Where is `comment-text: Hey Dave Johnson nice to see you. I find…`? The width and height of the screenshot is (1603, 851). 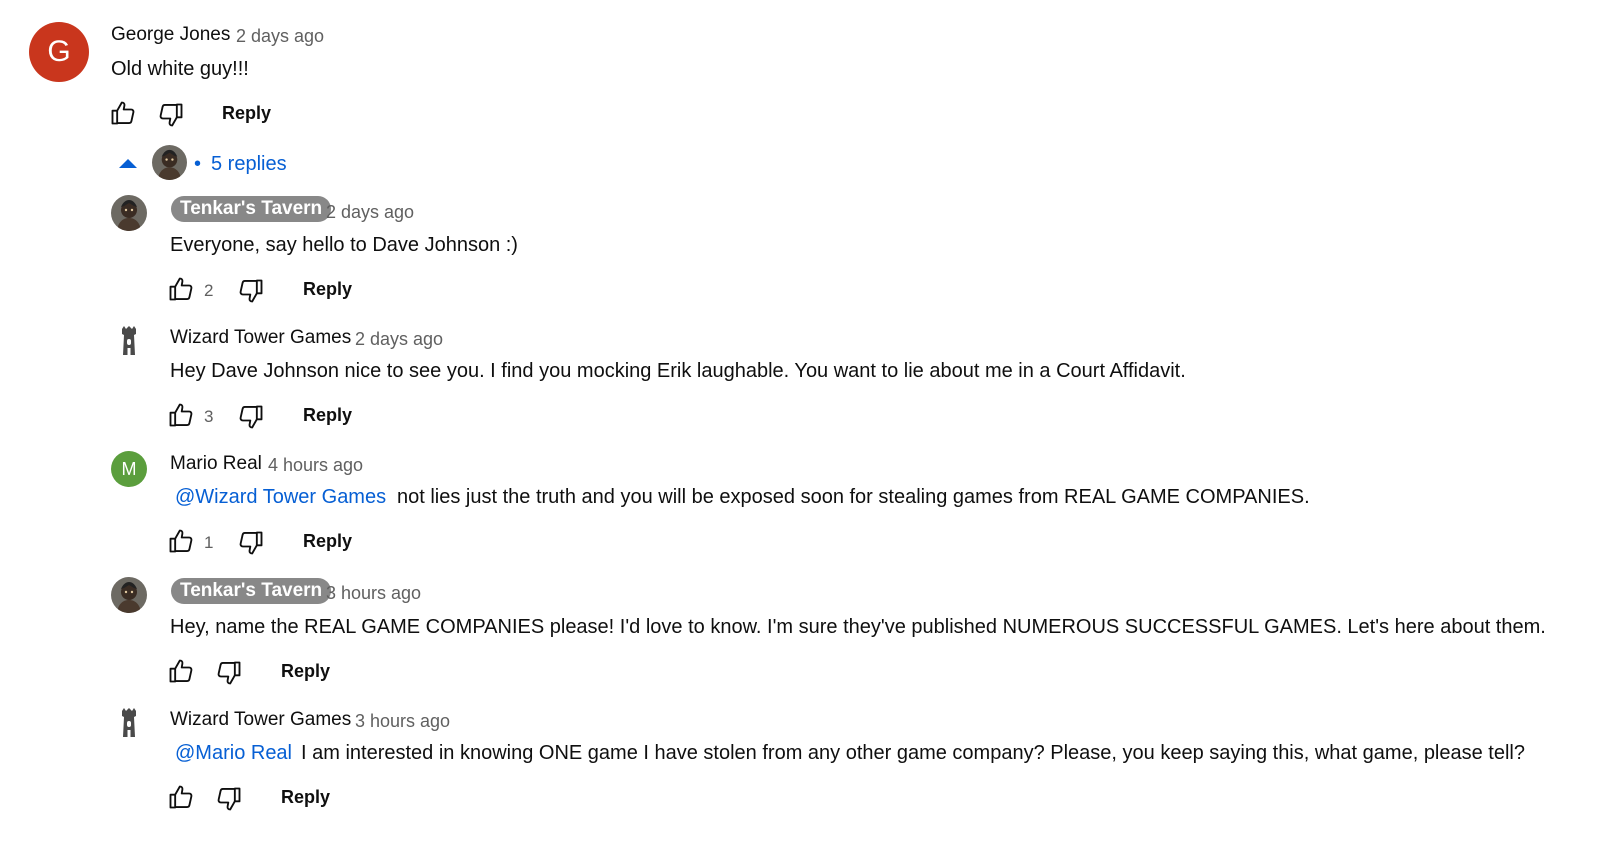 comment-text: Hey Dave Johnson nice to see you. I find… is located at coordinates (678, 371).